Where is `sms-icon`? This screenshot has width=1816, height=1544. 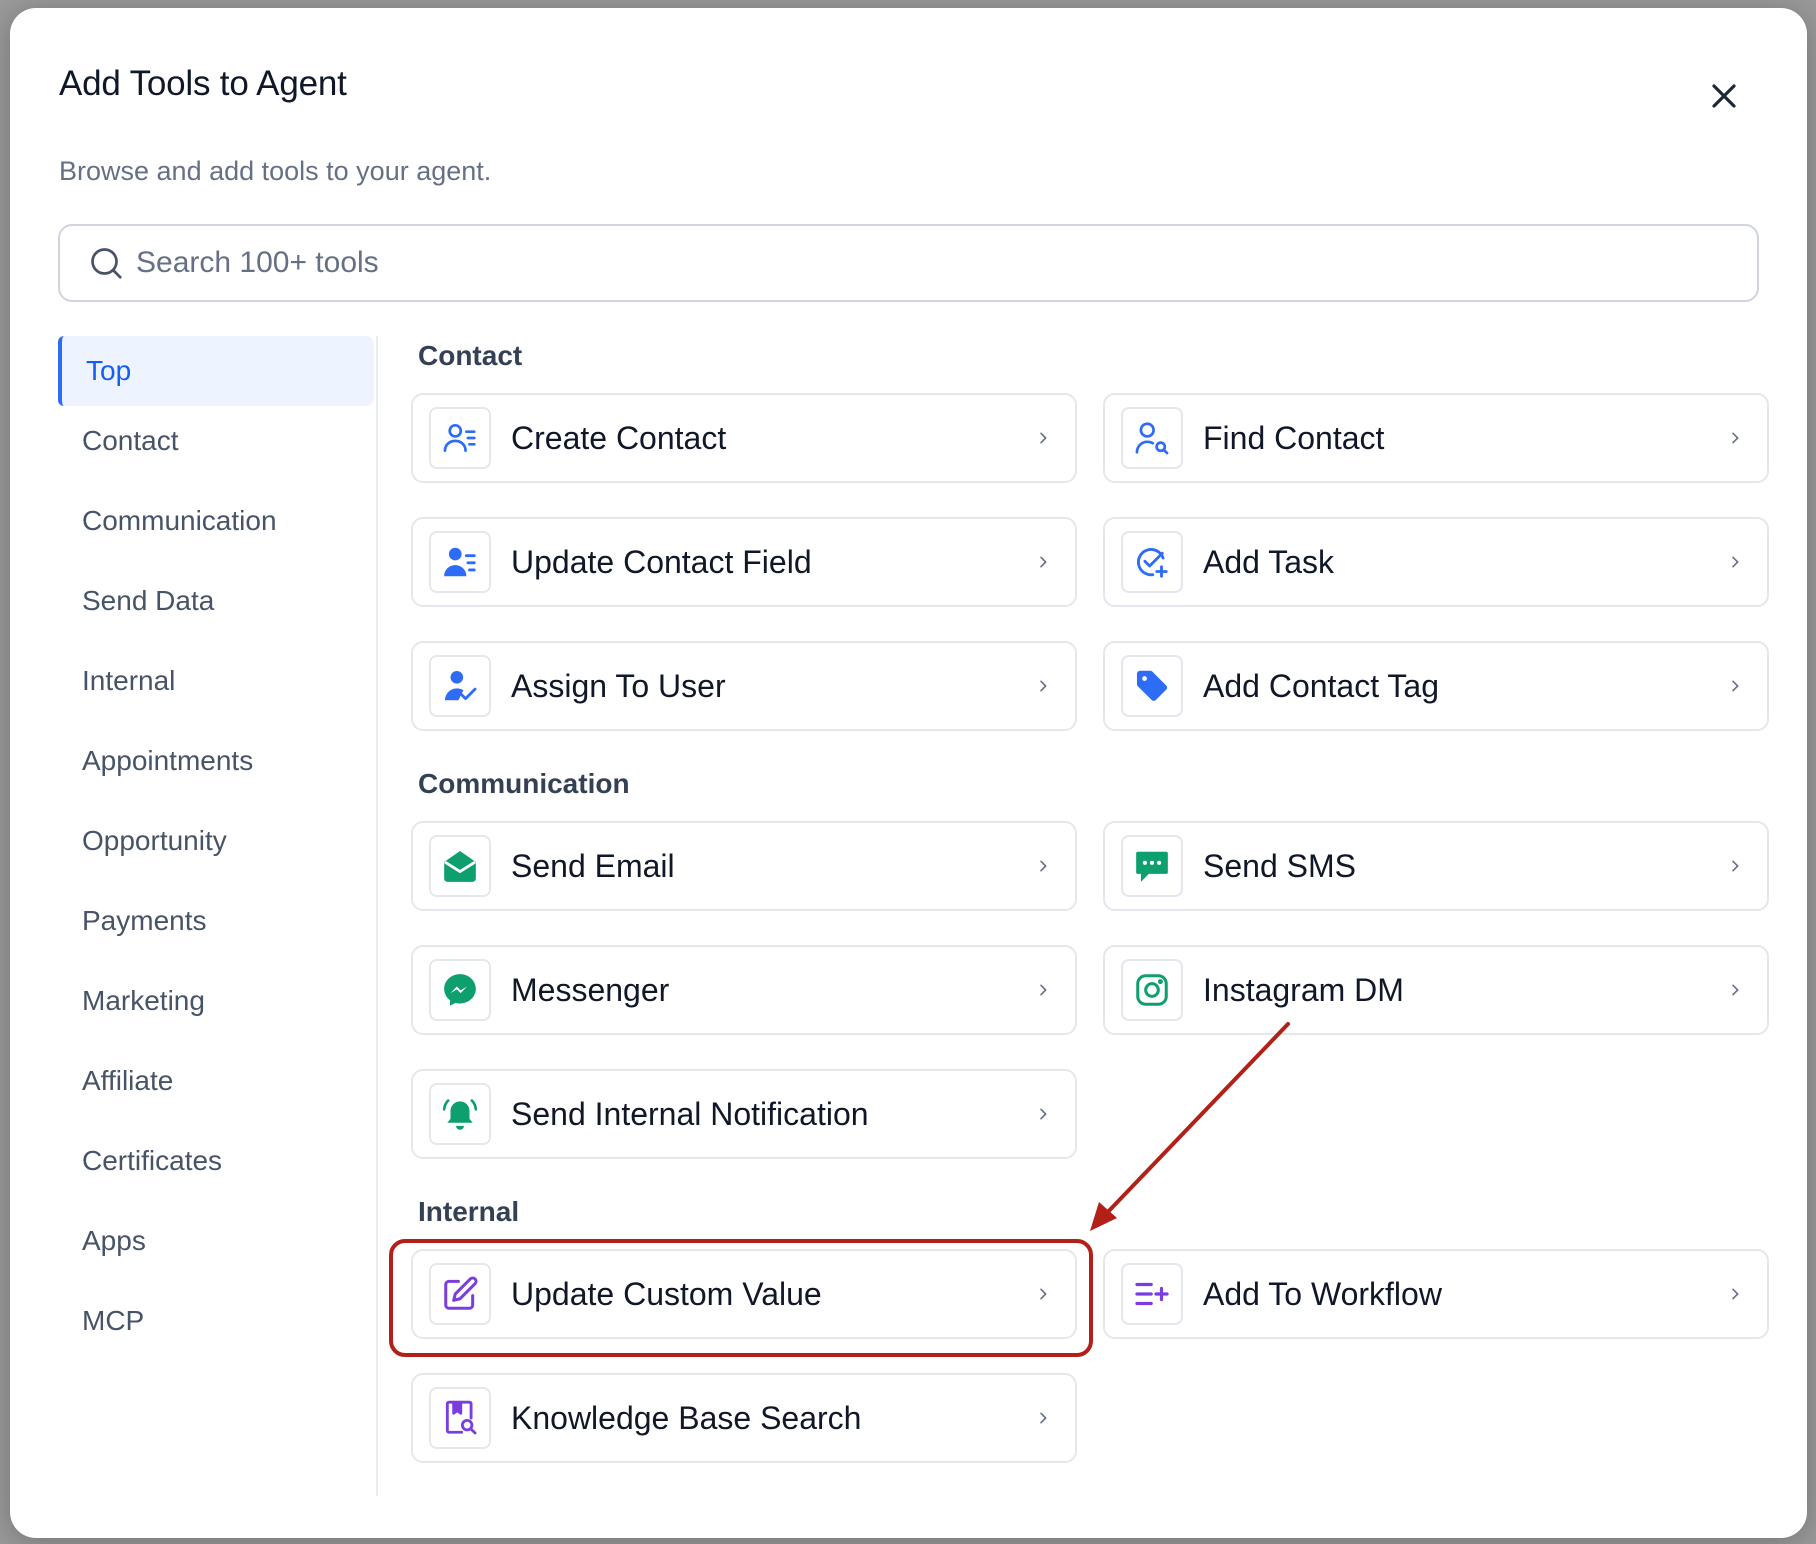
sms-icon is located at coordinates (1152, 866).